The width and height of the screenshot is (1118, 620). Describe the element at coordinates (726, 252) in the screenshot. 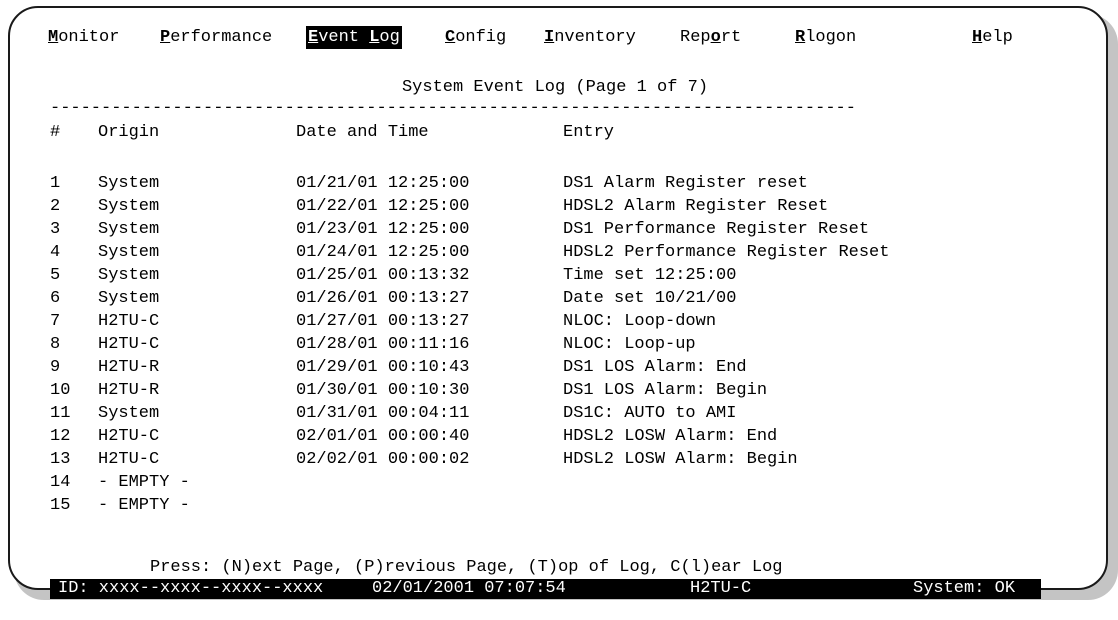

I see `row-entry: HDSL2 Performance Register Reset` at that location.